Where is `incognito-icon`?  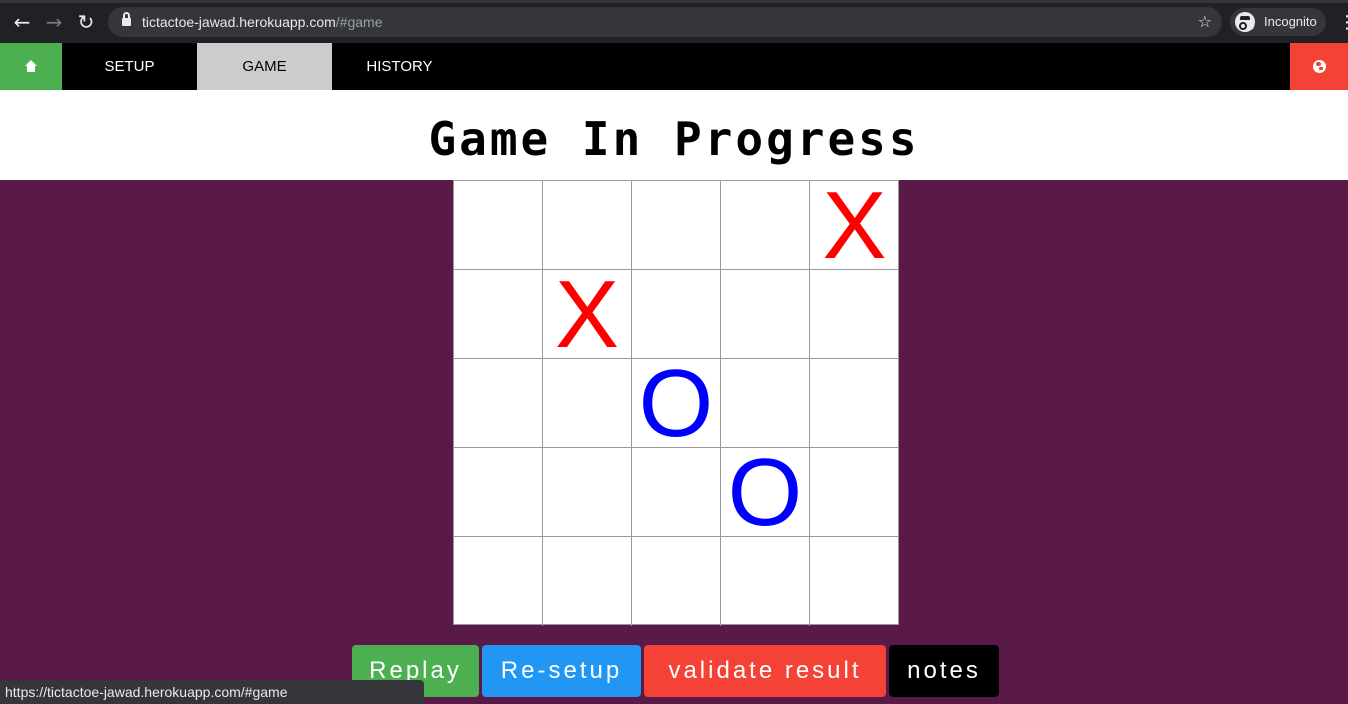 incognito-icon is located at coordinates (1245, 22).